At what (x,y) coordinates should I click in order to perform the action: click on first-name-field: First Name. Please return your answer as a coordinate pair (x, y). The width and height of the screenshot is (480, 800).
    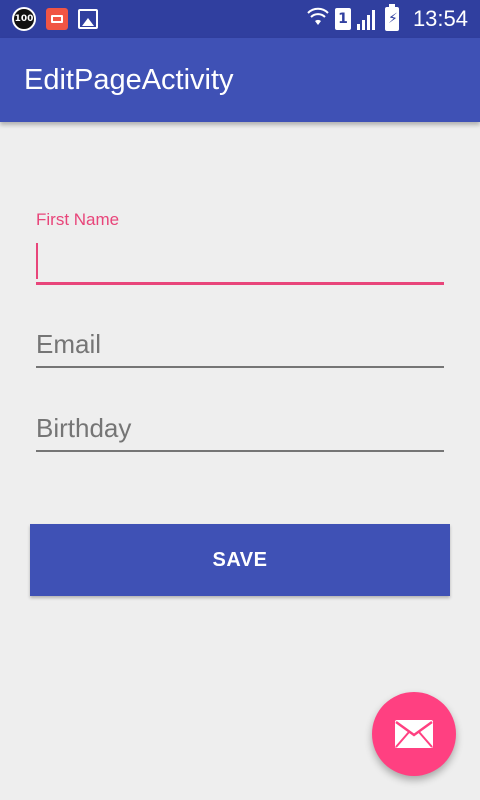
    Looking at the image, I should click on (240, 250).